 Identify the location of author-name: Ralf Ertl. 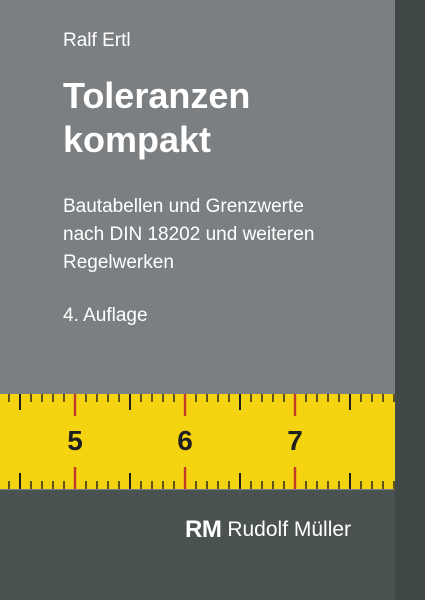
(97, 40).